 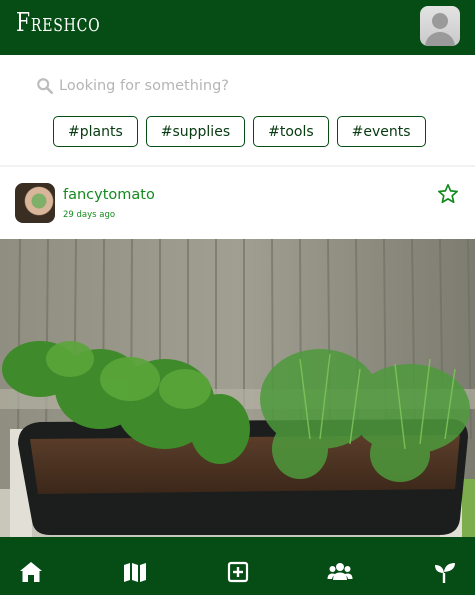 I want to click on tag-events: #events, so click(x=381, y=131).